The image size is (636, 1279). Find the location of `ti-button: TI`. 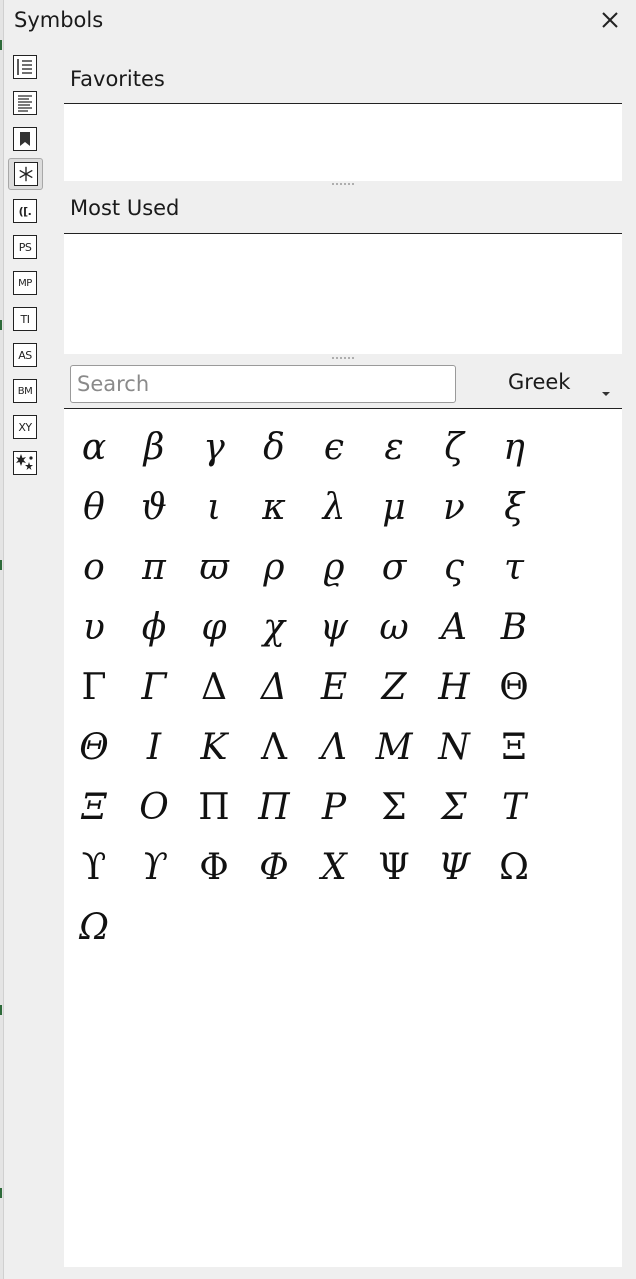

ti-button: TI is located at coordinates (25, 319).